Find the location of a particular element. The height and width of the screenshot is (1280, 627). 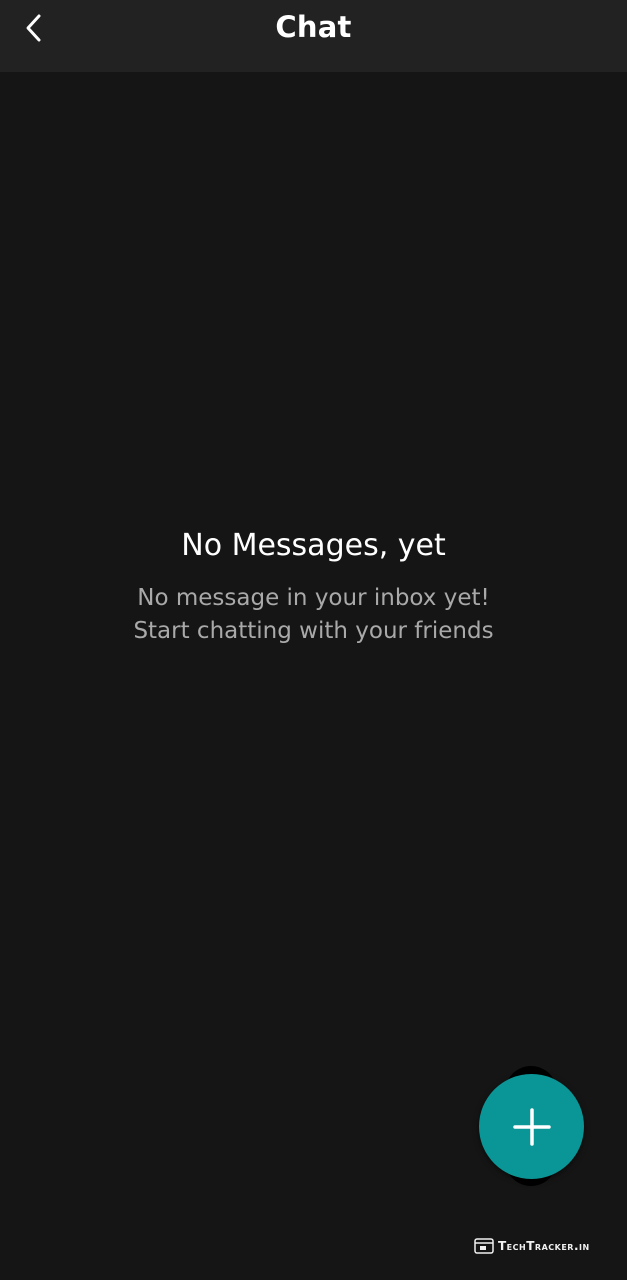

watermark: TechTracker.in is located at coordinates (532, 1246).